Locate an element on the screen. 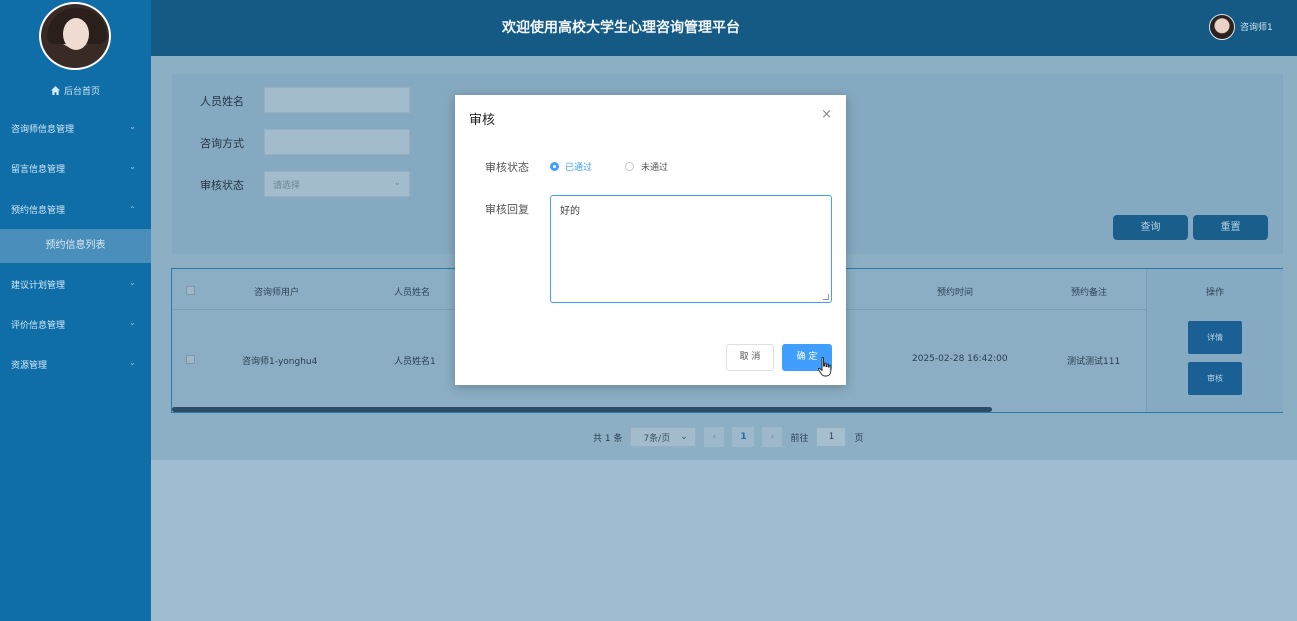  dialog-title: 审核 is located at coordinates (482, 120).